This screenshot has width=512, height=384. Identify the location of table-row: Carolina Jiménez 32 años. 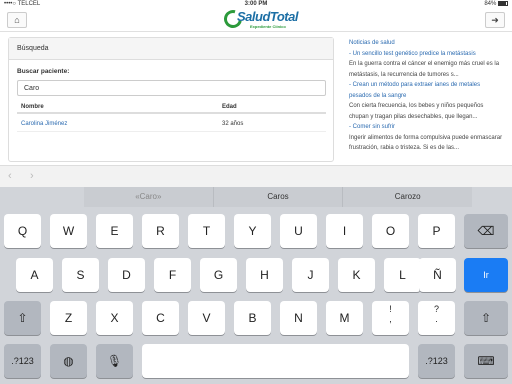
(171, 123).